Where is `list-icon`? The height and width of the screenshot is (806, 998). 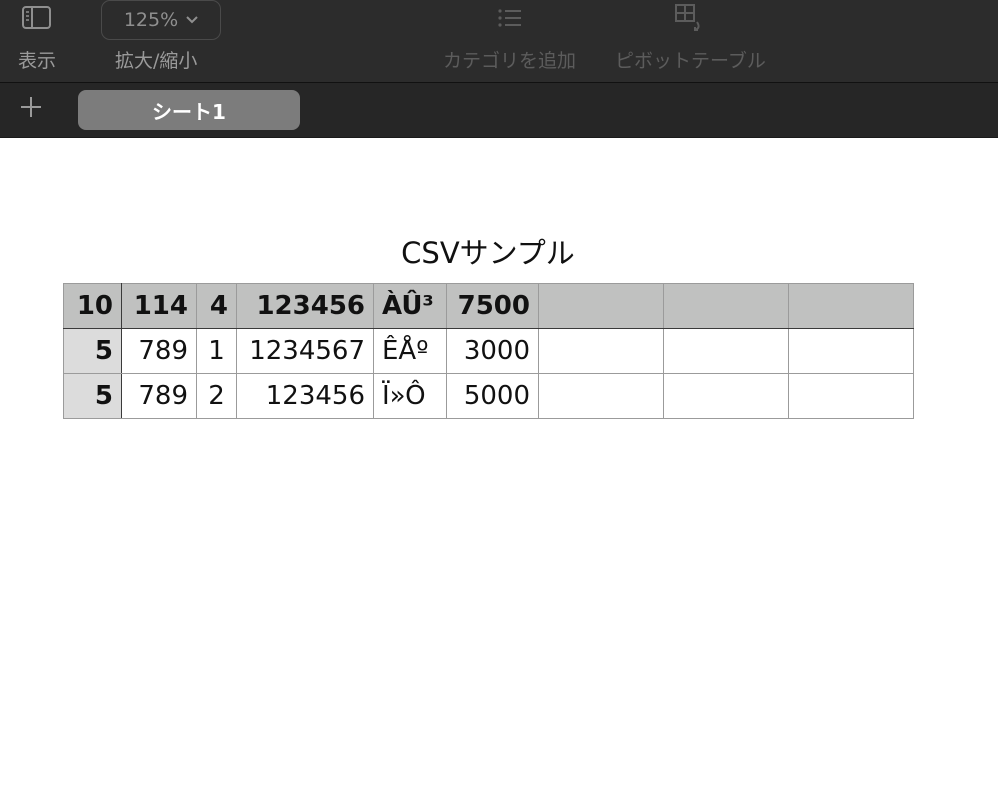 list-icon is located at coordinates (509, 18).